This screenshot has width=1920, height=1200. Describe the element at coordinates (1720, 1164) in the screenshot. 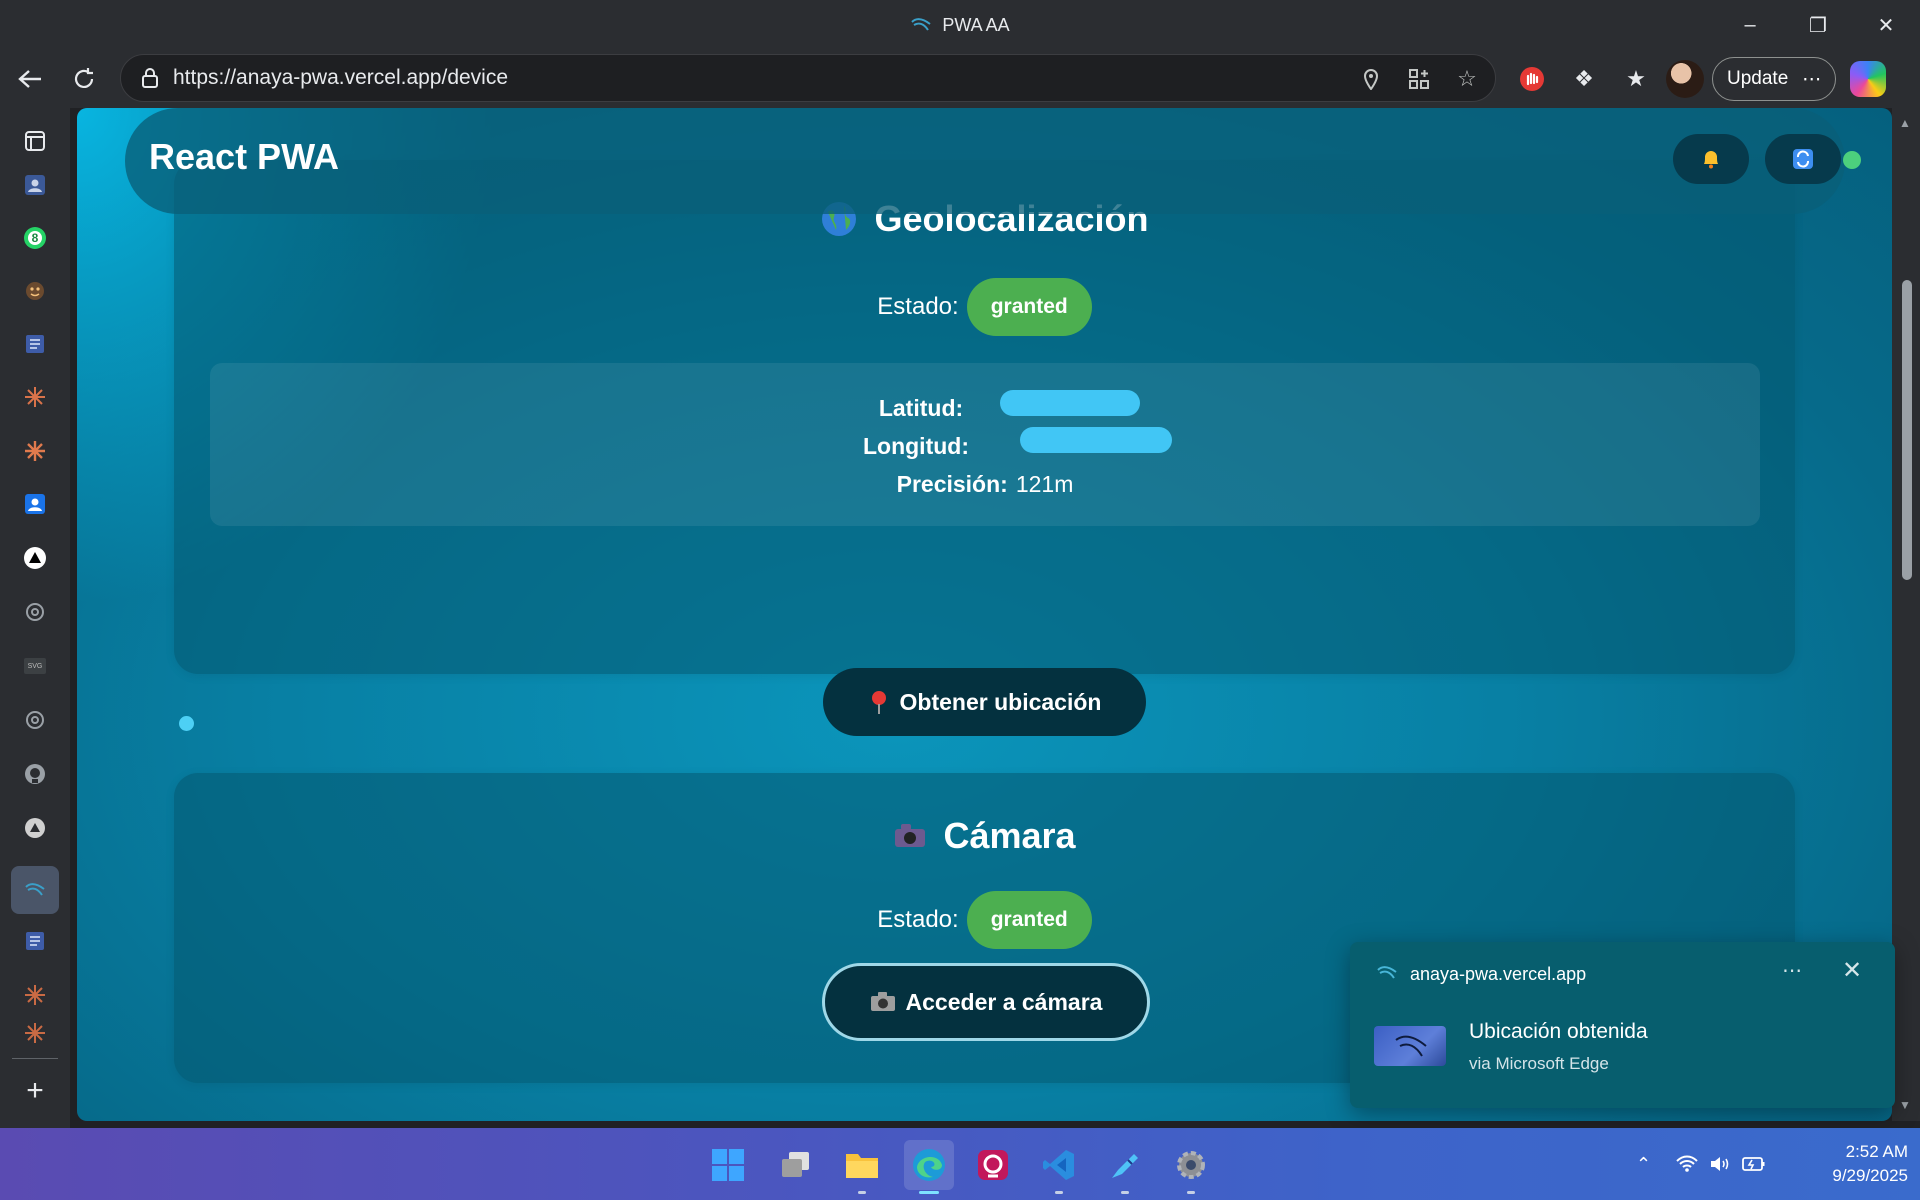

I see `volume-icon` at that location.